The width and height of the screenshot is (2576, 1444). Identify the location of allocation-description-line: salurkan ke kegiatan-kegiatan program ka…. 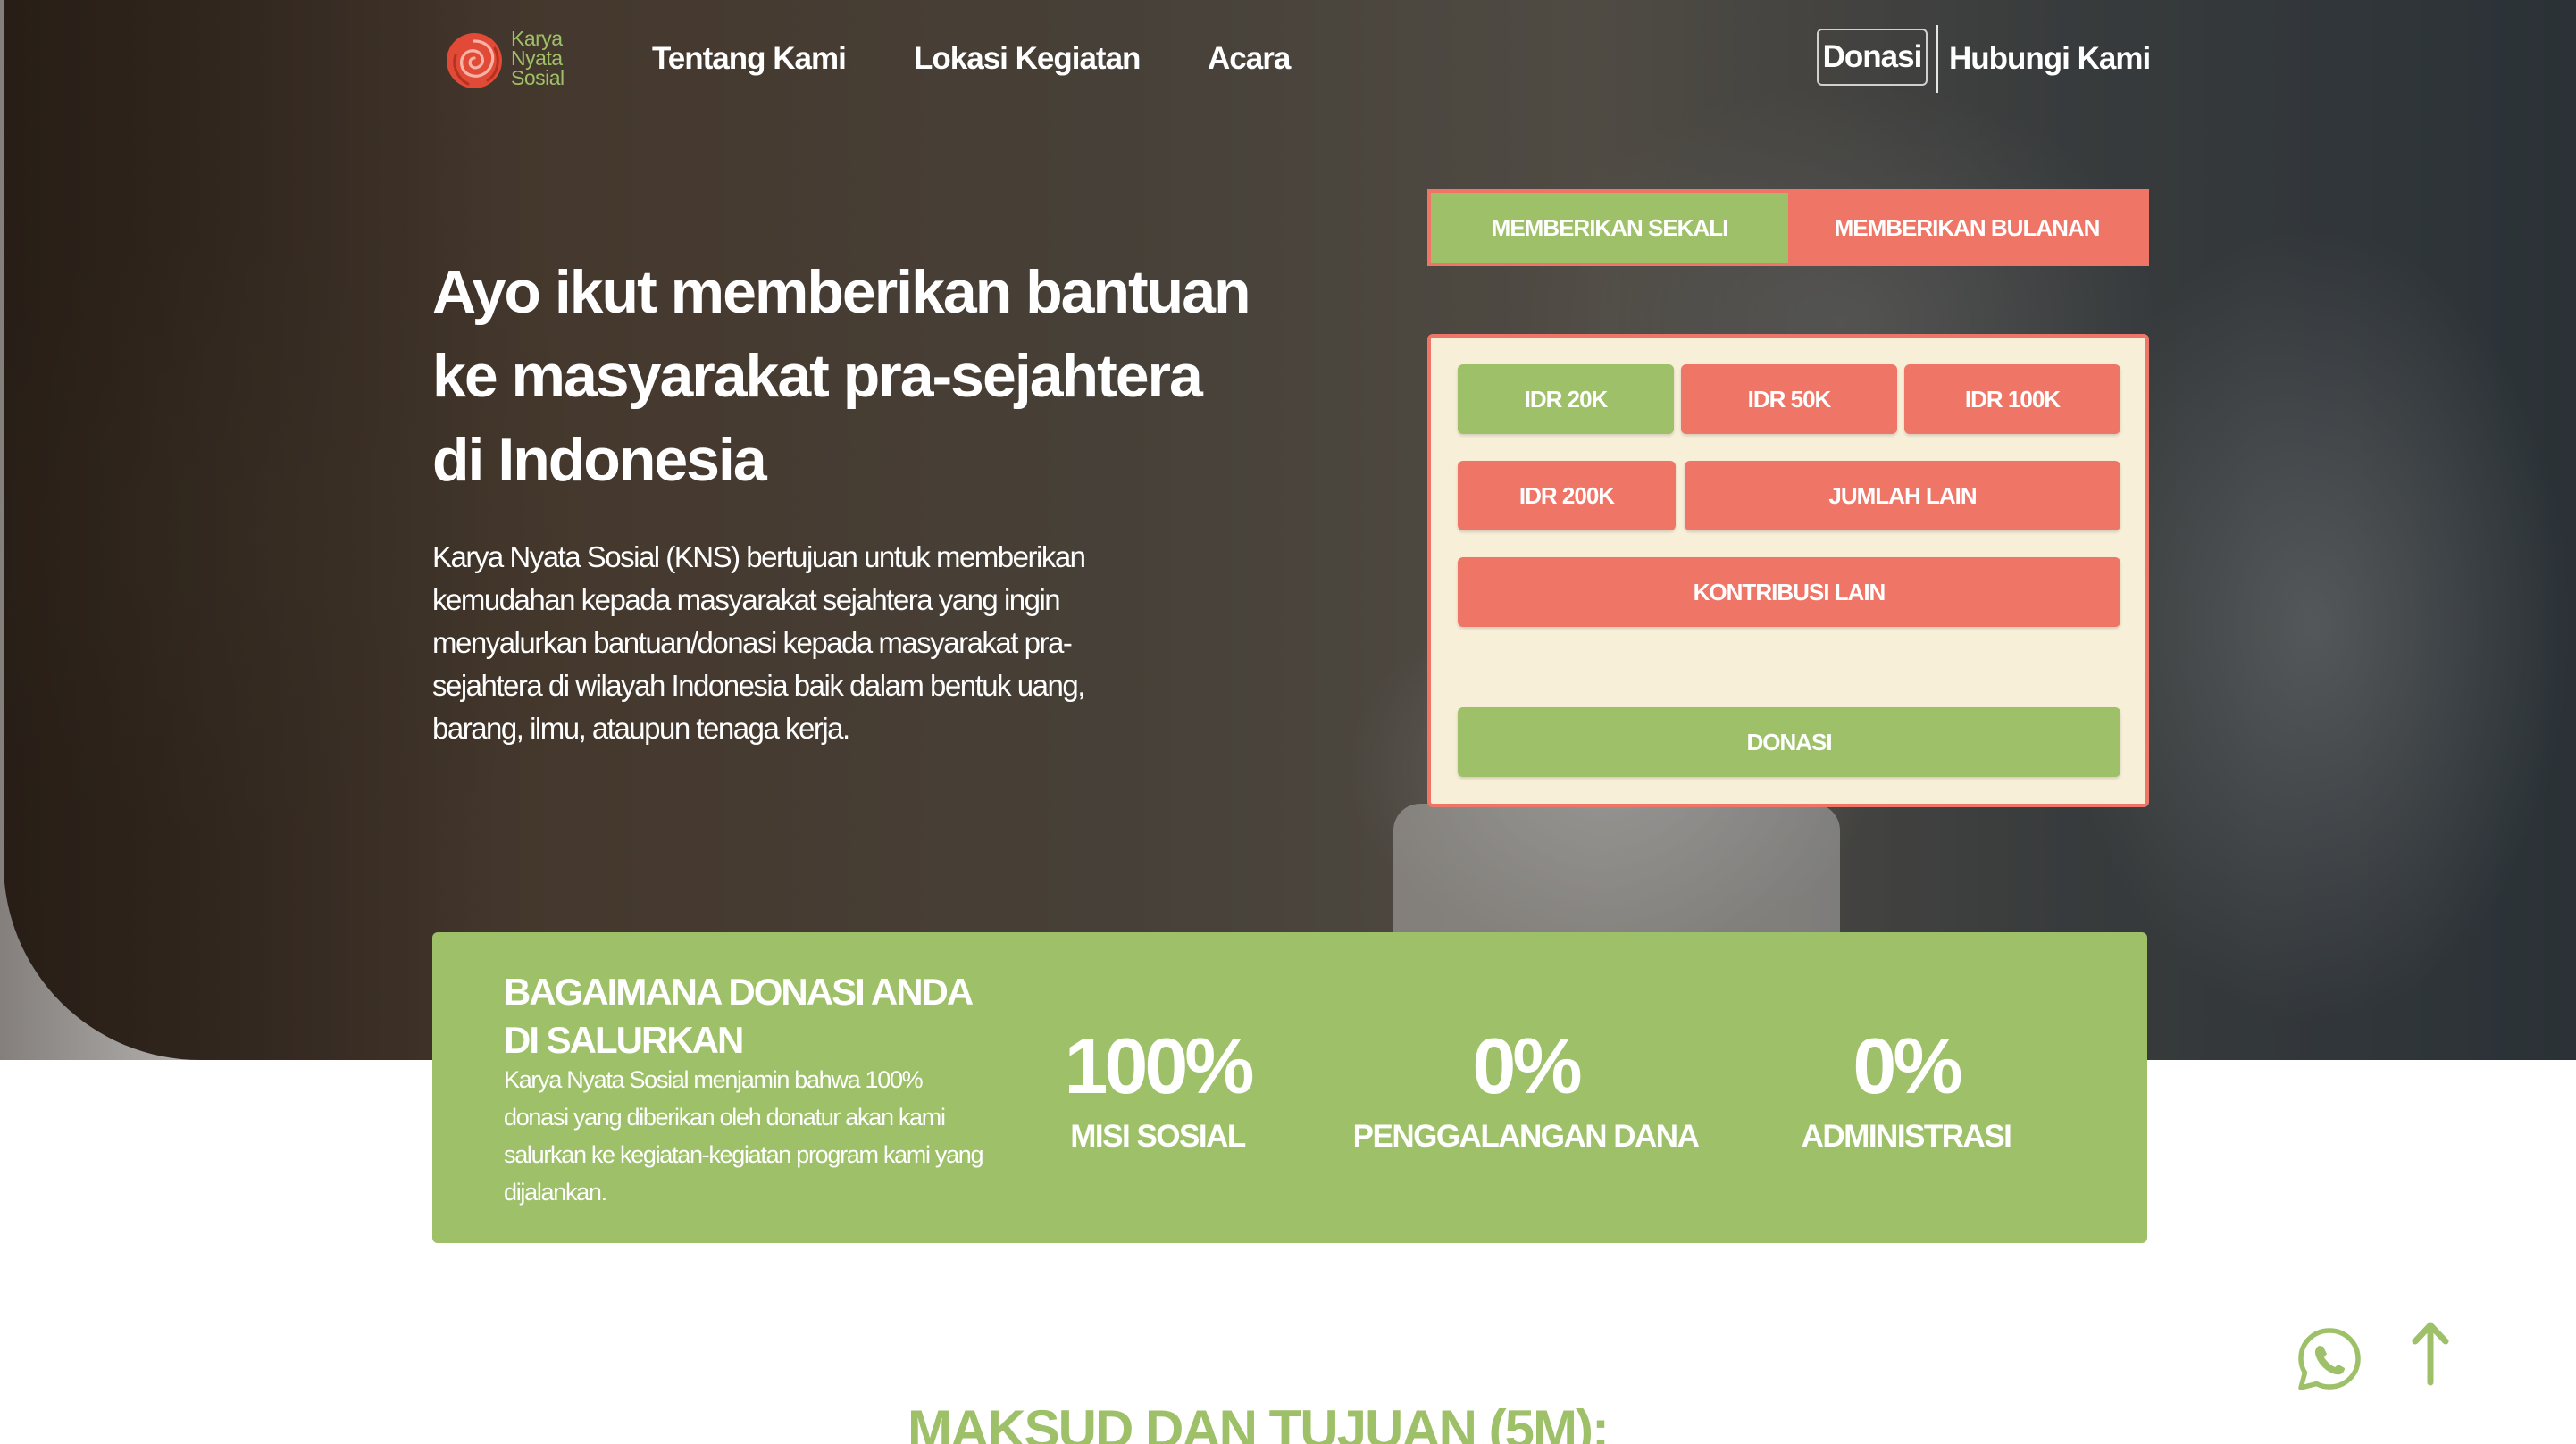
(744, 1154).